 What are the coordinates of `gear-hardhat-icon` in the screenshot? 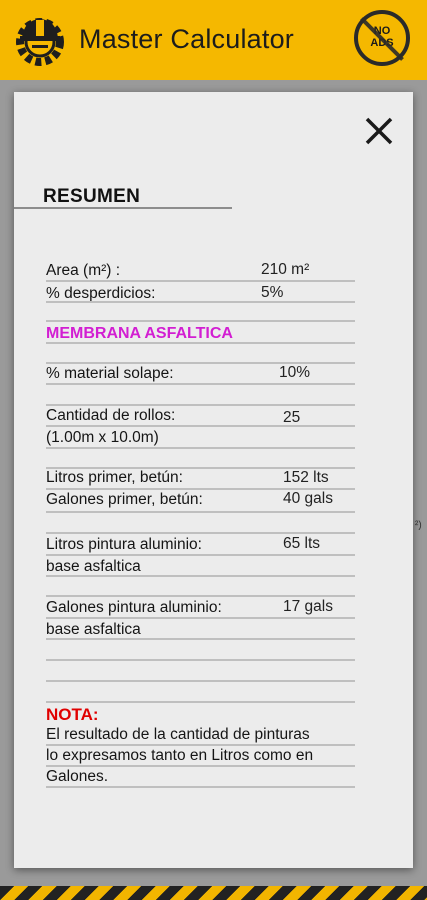 It's located at (40, 42).